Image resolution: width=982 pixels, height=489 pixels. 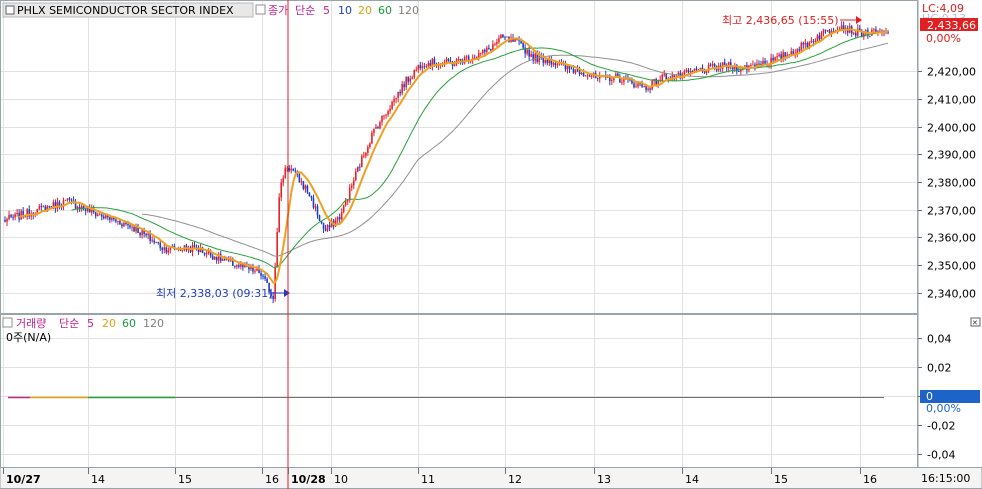 I want to click on legend-volume-period-5: 5, so click(x=90, y=323).